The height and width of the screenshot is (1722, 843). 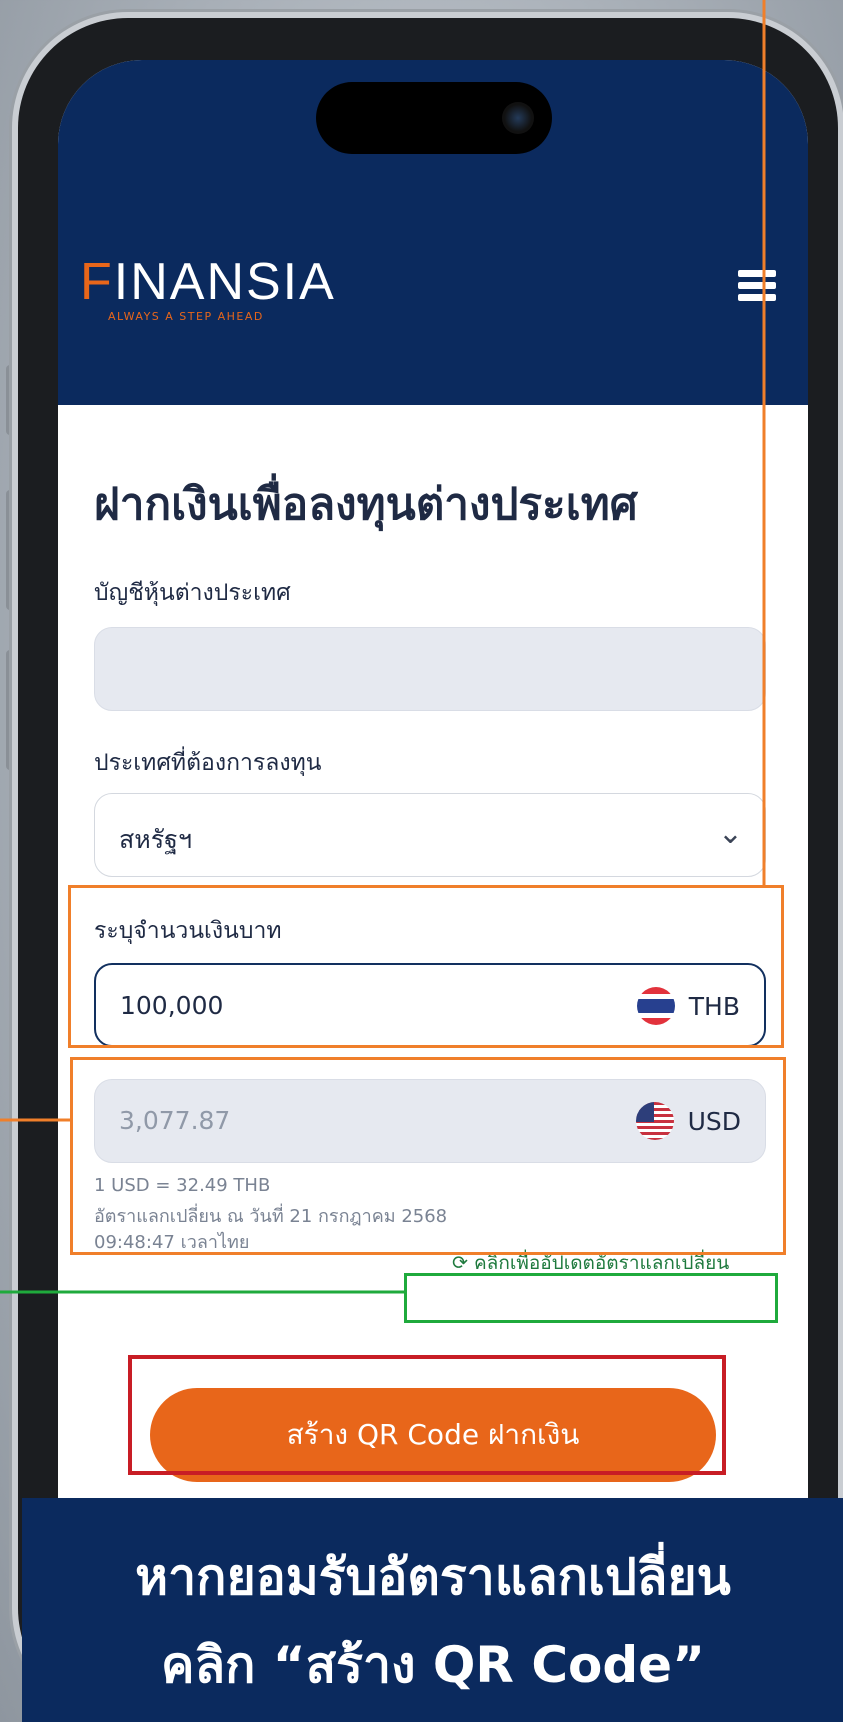 I want to click on amount-highlight-box, so click(x=426, y=966).